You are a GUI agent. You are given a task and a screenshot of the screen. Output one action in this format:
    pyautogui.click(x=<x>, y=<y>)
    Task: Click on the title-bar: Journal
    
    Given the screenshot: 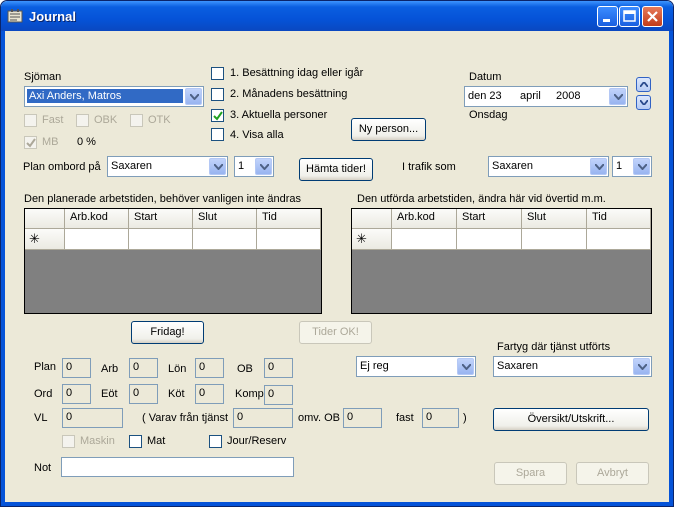 What is the action you would take?
    pyautogui.click(x=337, y=16)
    